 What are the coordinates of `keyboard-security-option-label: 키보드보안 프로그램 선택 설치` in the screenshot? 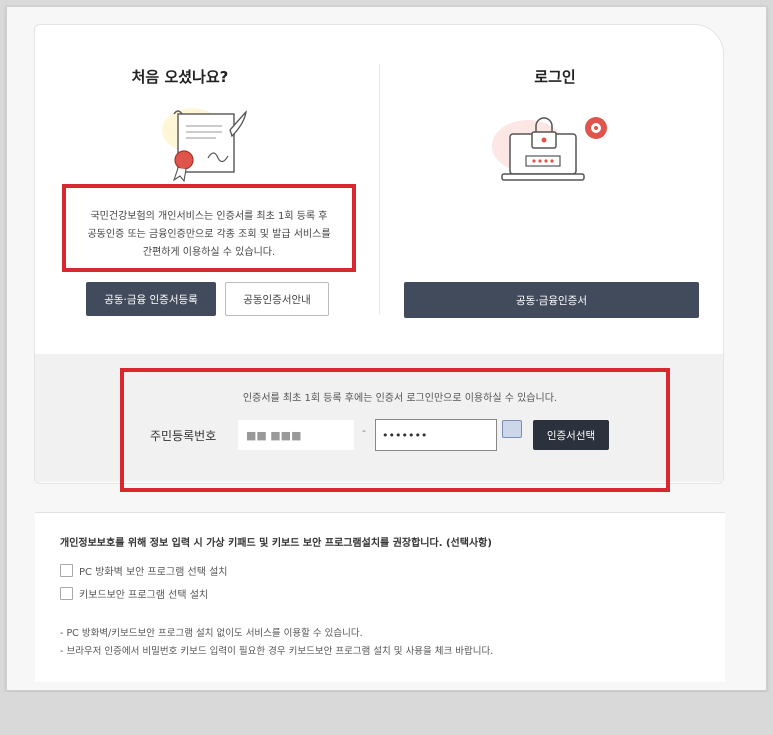 It's located at (144, 595).